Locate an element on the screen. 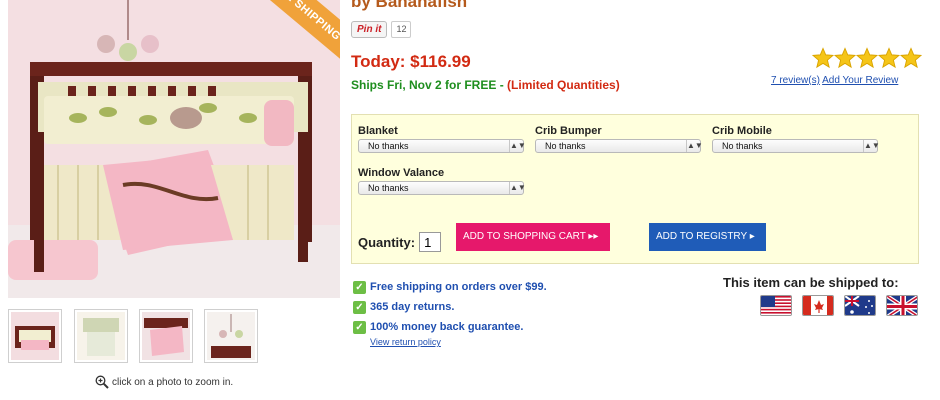 The image size is (940, 400). canada-flag-icon is located at coordinates (818, 305).